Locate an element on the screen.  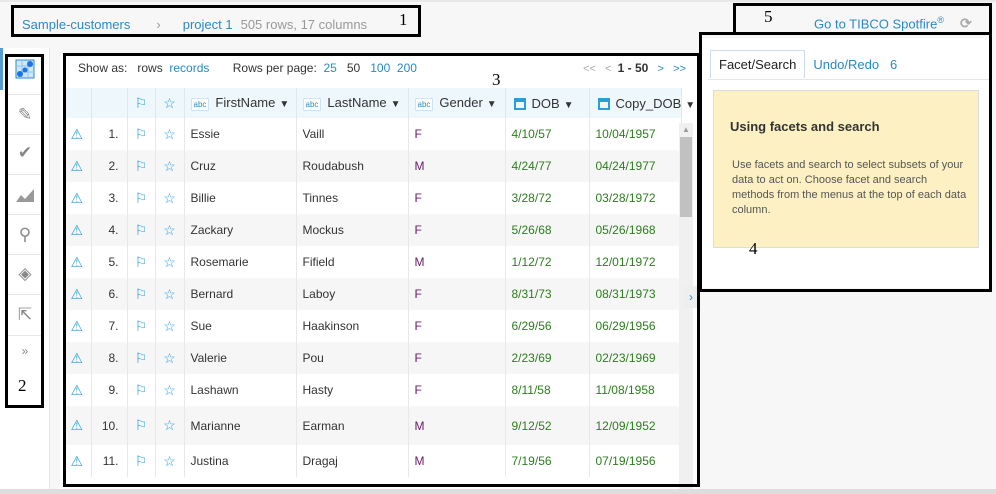
active-indicator is located at coordinates (1, 69).